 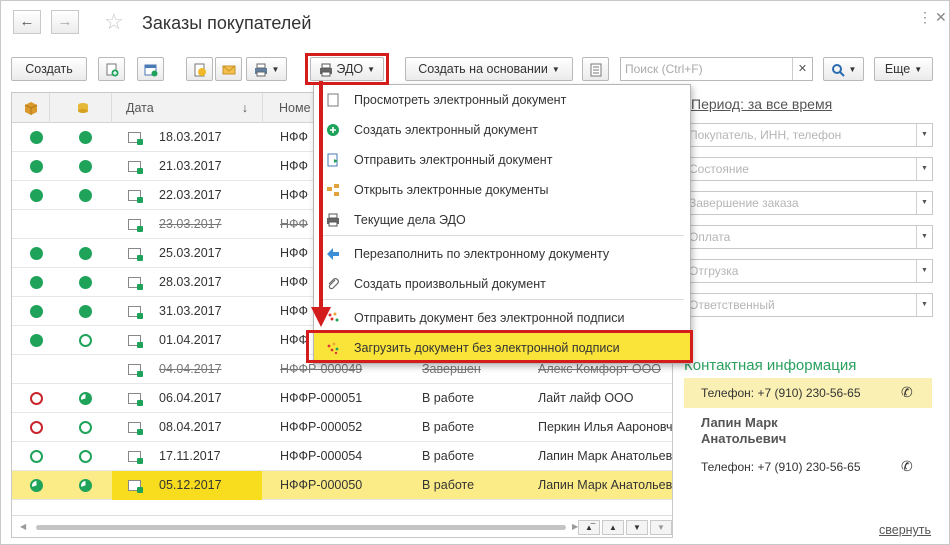 I want to click on calendar-button, so click(x=150, y=69).